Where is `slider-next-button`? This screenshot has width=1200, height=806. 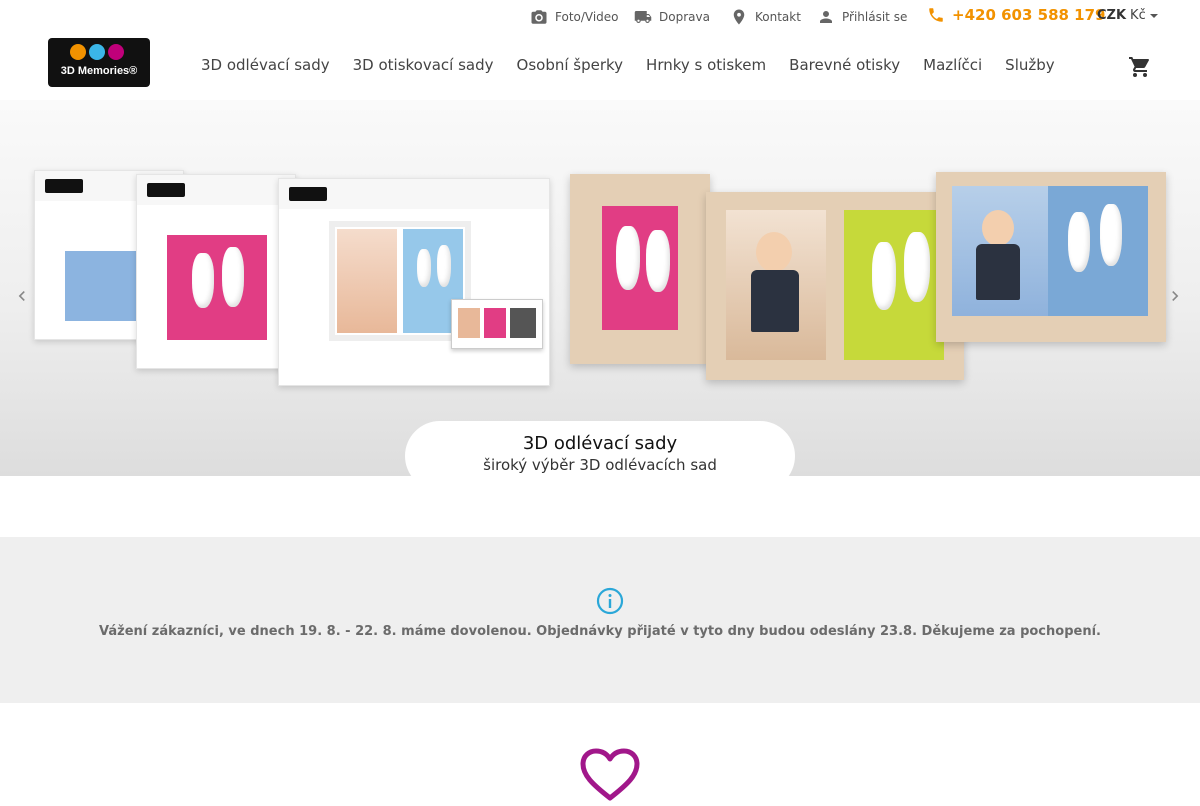
slider-next-button is located at coordinates (1175, 296).